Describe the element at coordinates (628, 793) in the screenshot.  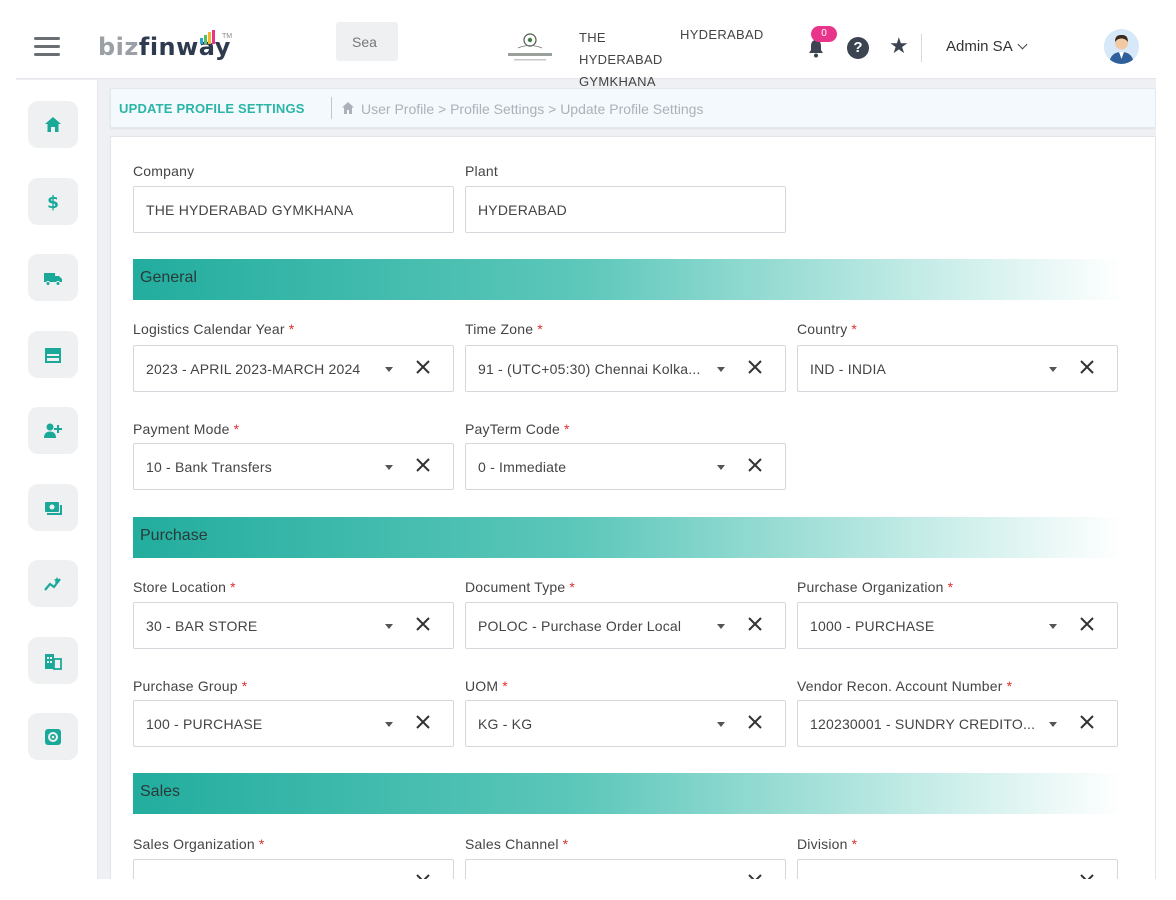
I see `section-sales: Sales` at that location.